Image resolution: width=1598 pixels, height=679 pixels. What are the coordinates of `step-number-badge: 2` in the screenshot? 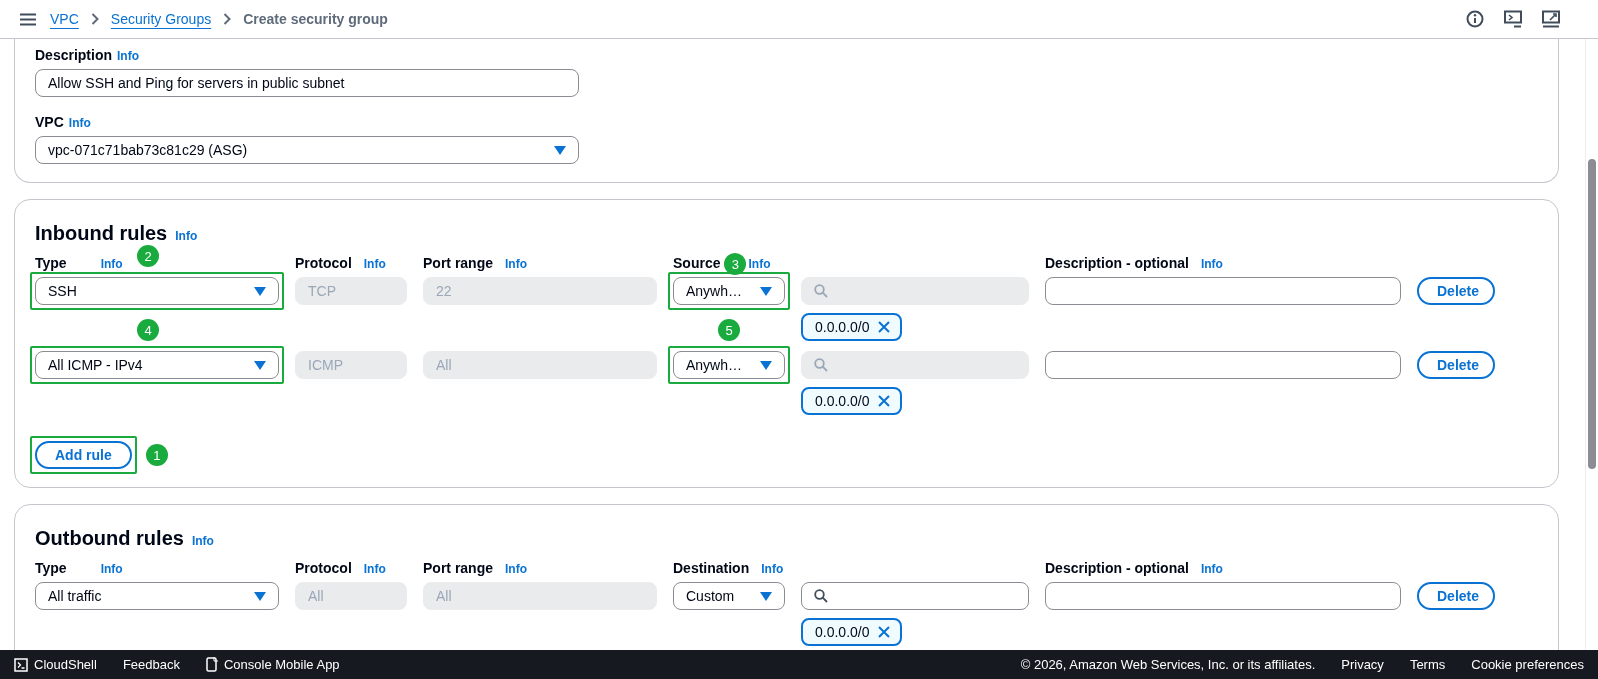 It's located at (148, 256).